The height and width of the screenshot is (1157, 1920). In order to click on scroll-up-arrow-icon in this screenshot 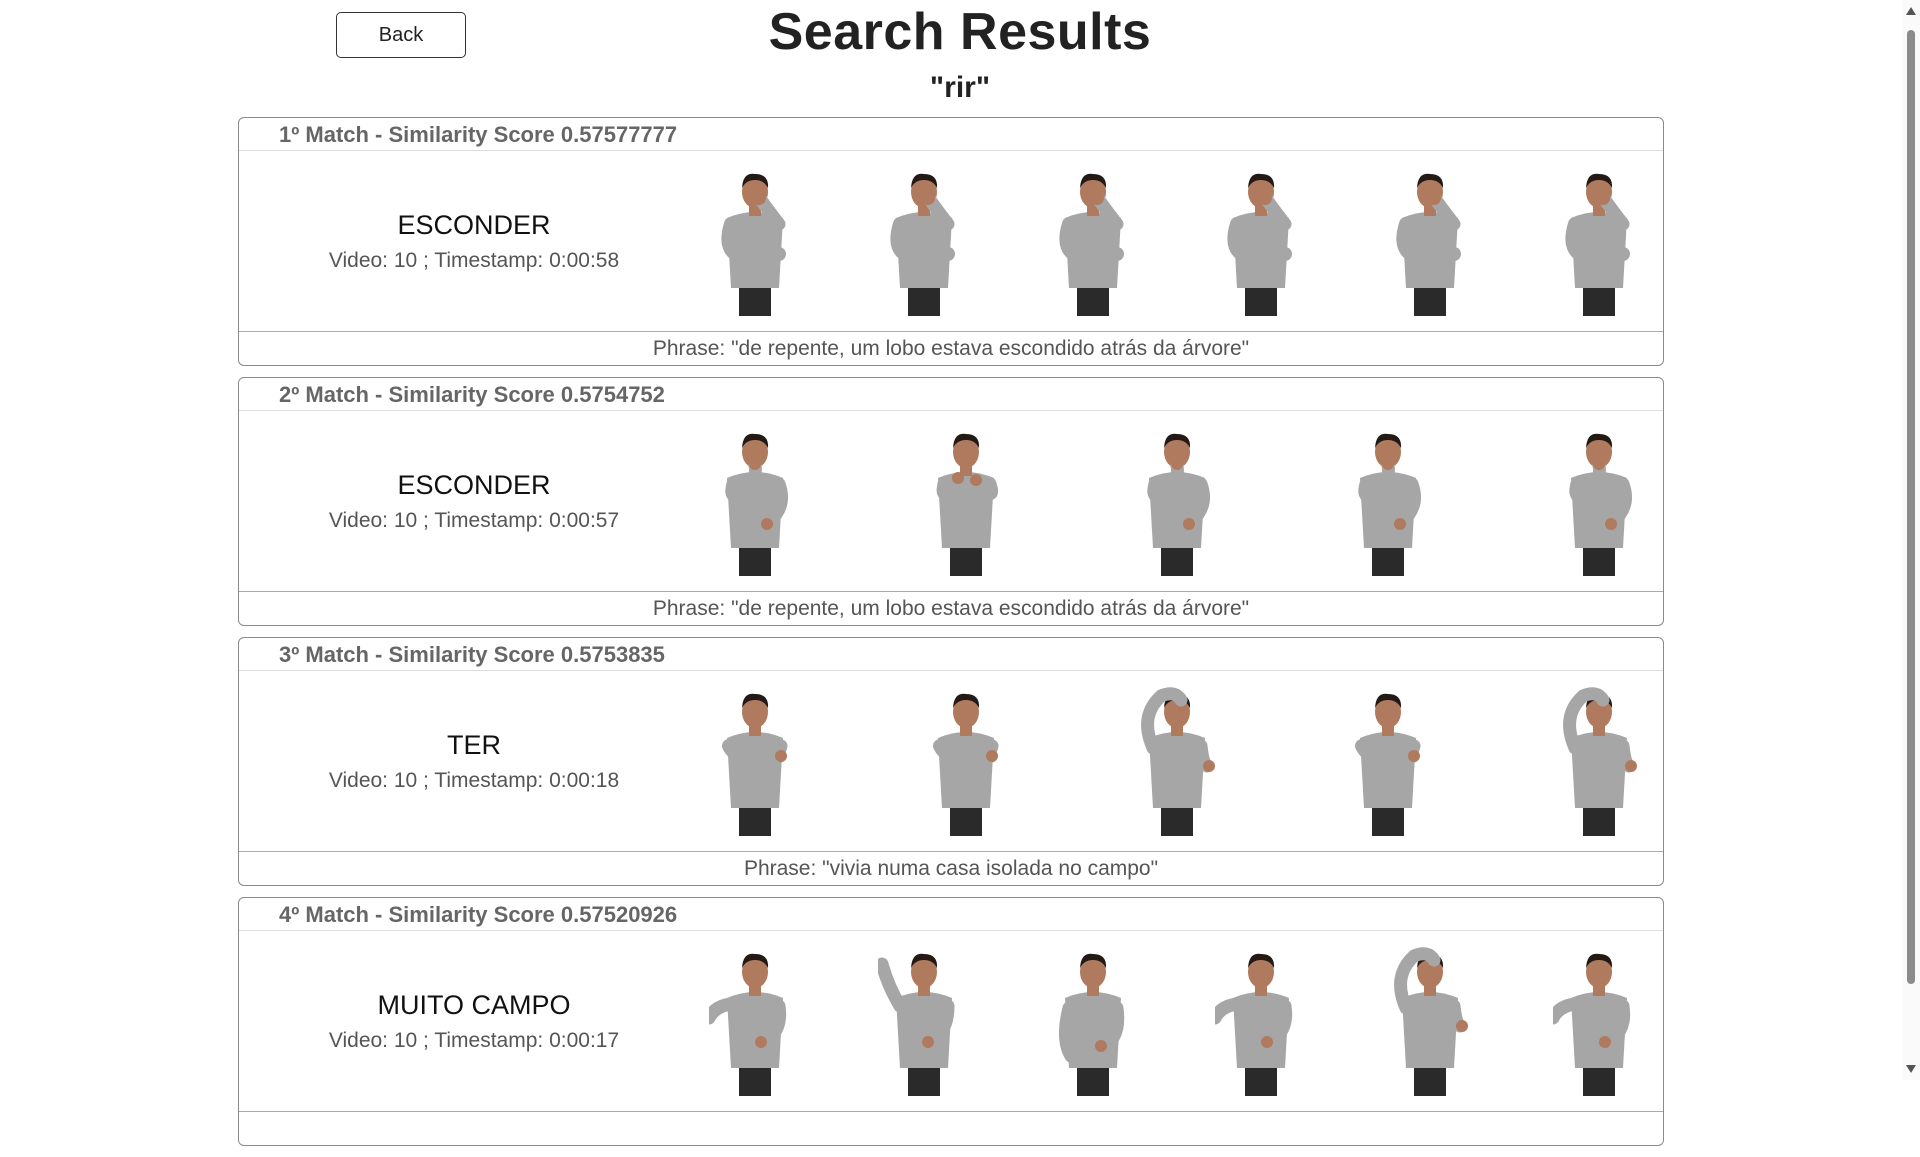, I will do `click(1911, 11)`.